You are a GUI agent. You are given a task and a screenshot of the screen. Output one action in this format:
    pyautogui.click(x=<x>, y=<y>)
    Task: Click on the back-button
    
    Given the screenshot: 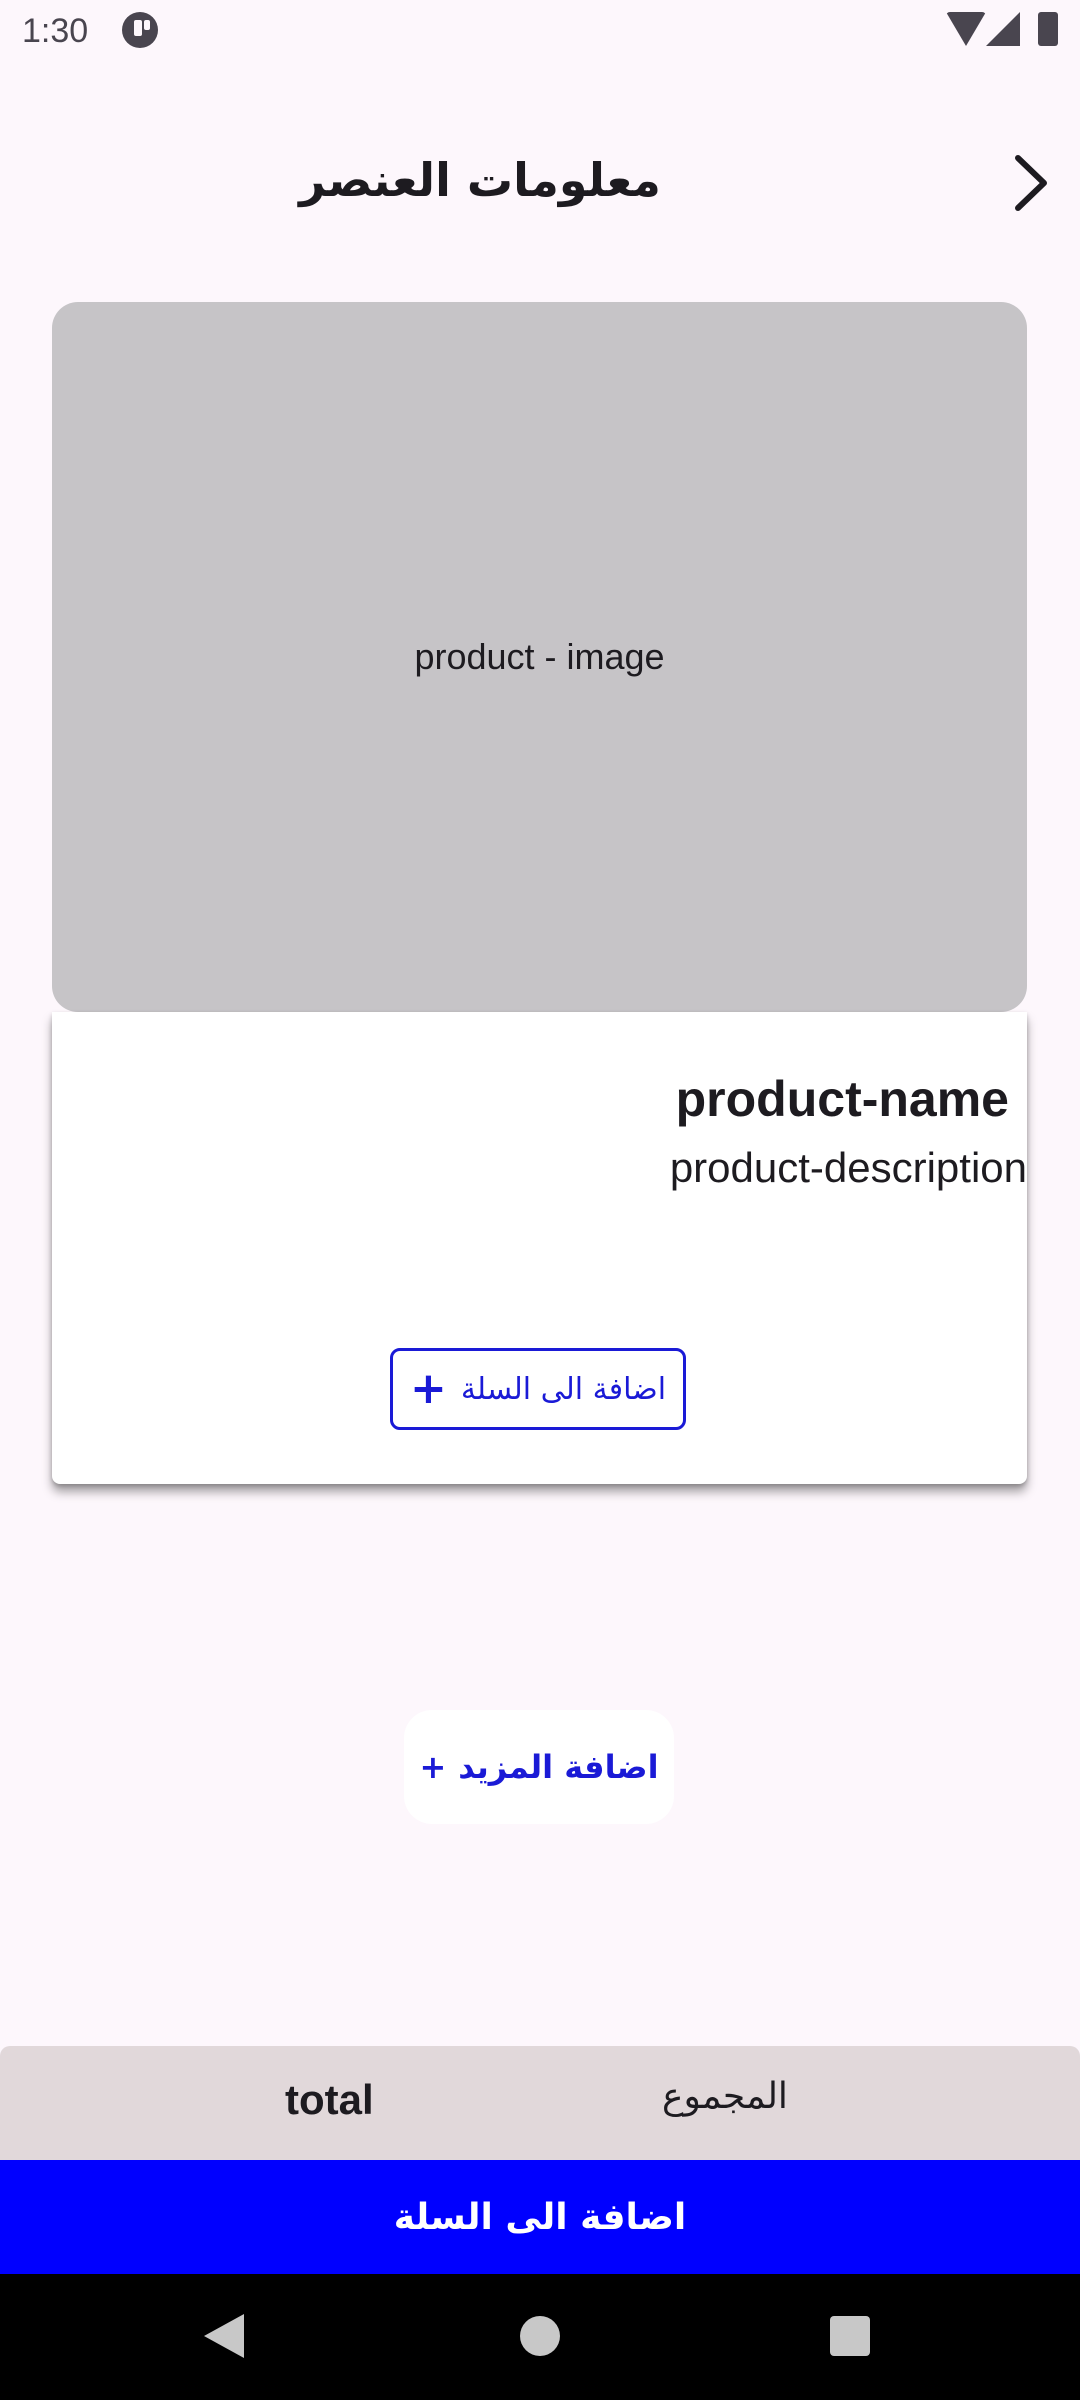 What is the action you would take?
    pyautogui.click(x=1030, y=183)
    